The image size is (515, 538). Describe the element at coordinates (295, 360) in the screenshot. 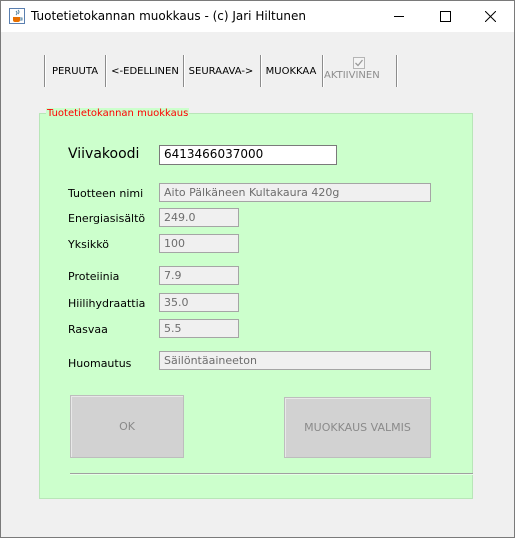

I see `huomautus-field: Säilöntäaineeton` at that location.